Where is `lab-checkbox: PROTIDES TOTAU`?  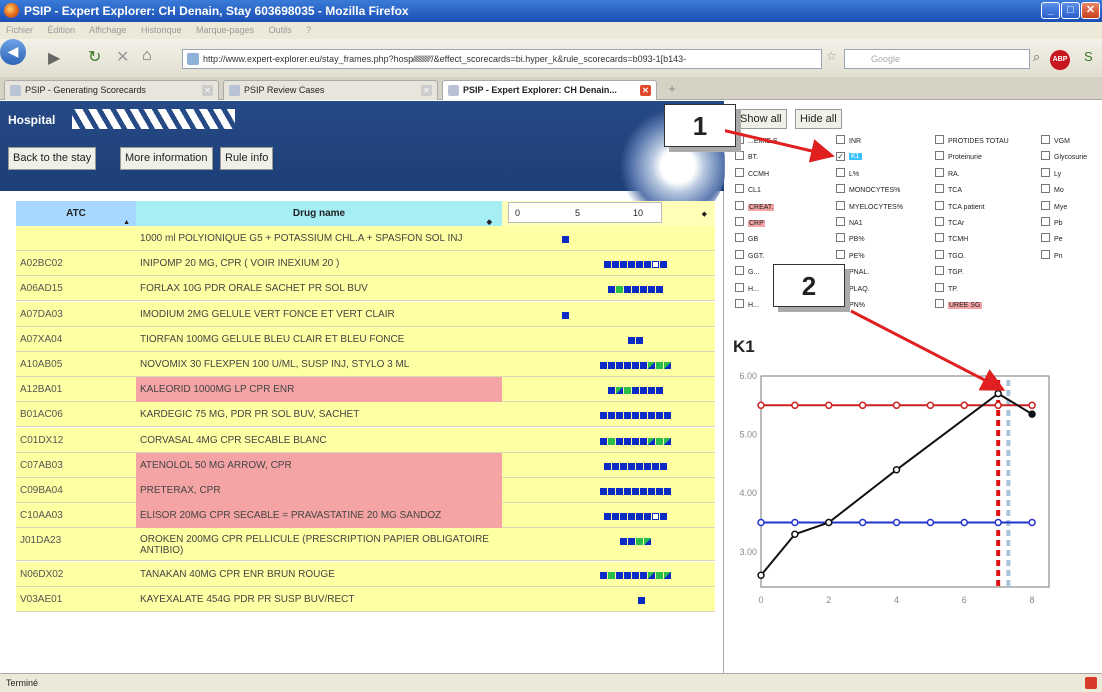
lab-checkbox: PROTIDES TOTAU is located at coordinates (972, 141).